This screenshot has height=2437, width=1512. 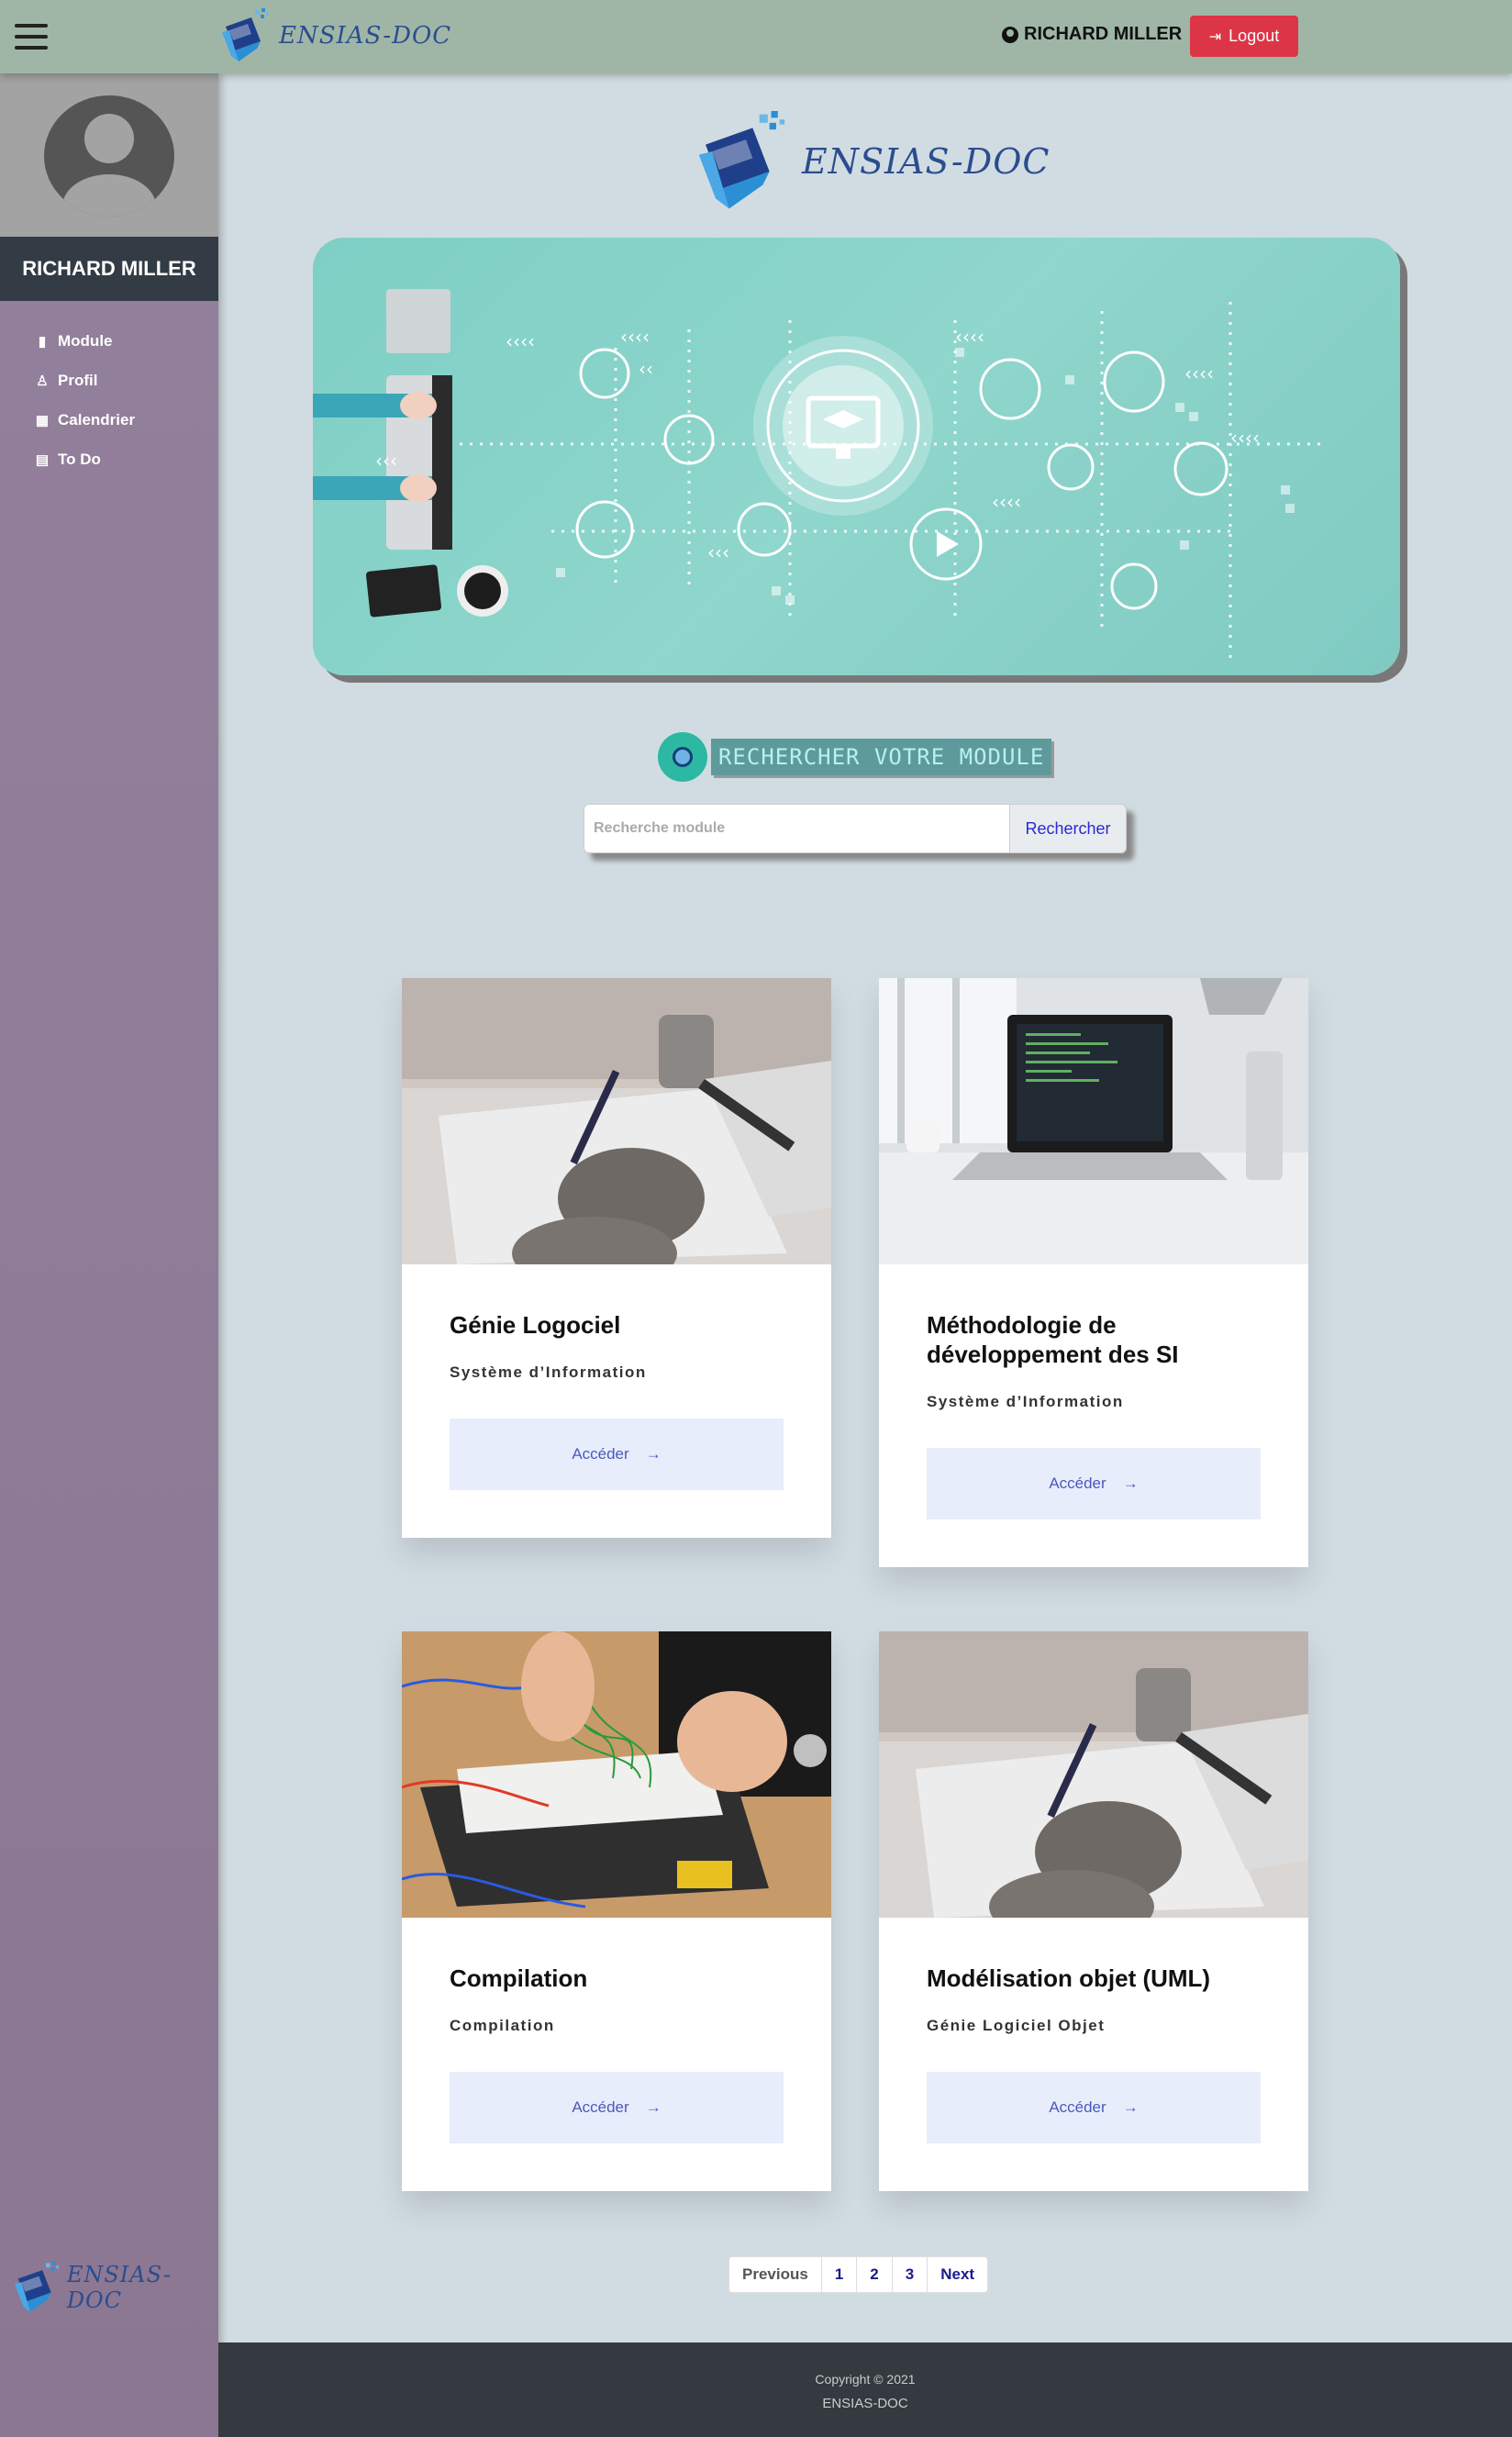 I want to click on pagination: Previous 1 2 3 Next, so click(x=858, y=2275).